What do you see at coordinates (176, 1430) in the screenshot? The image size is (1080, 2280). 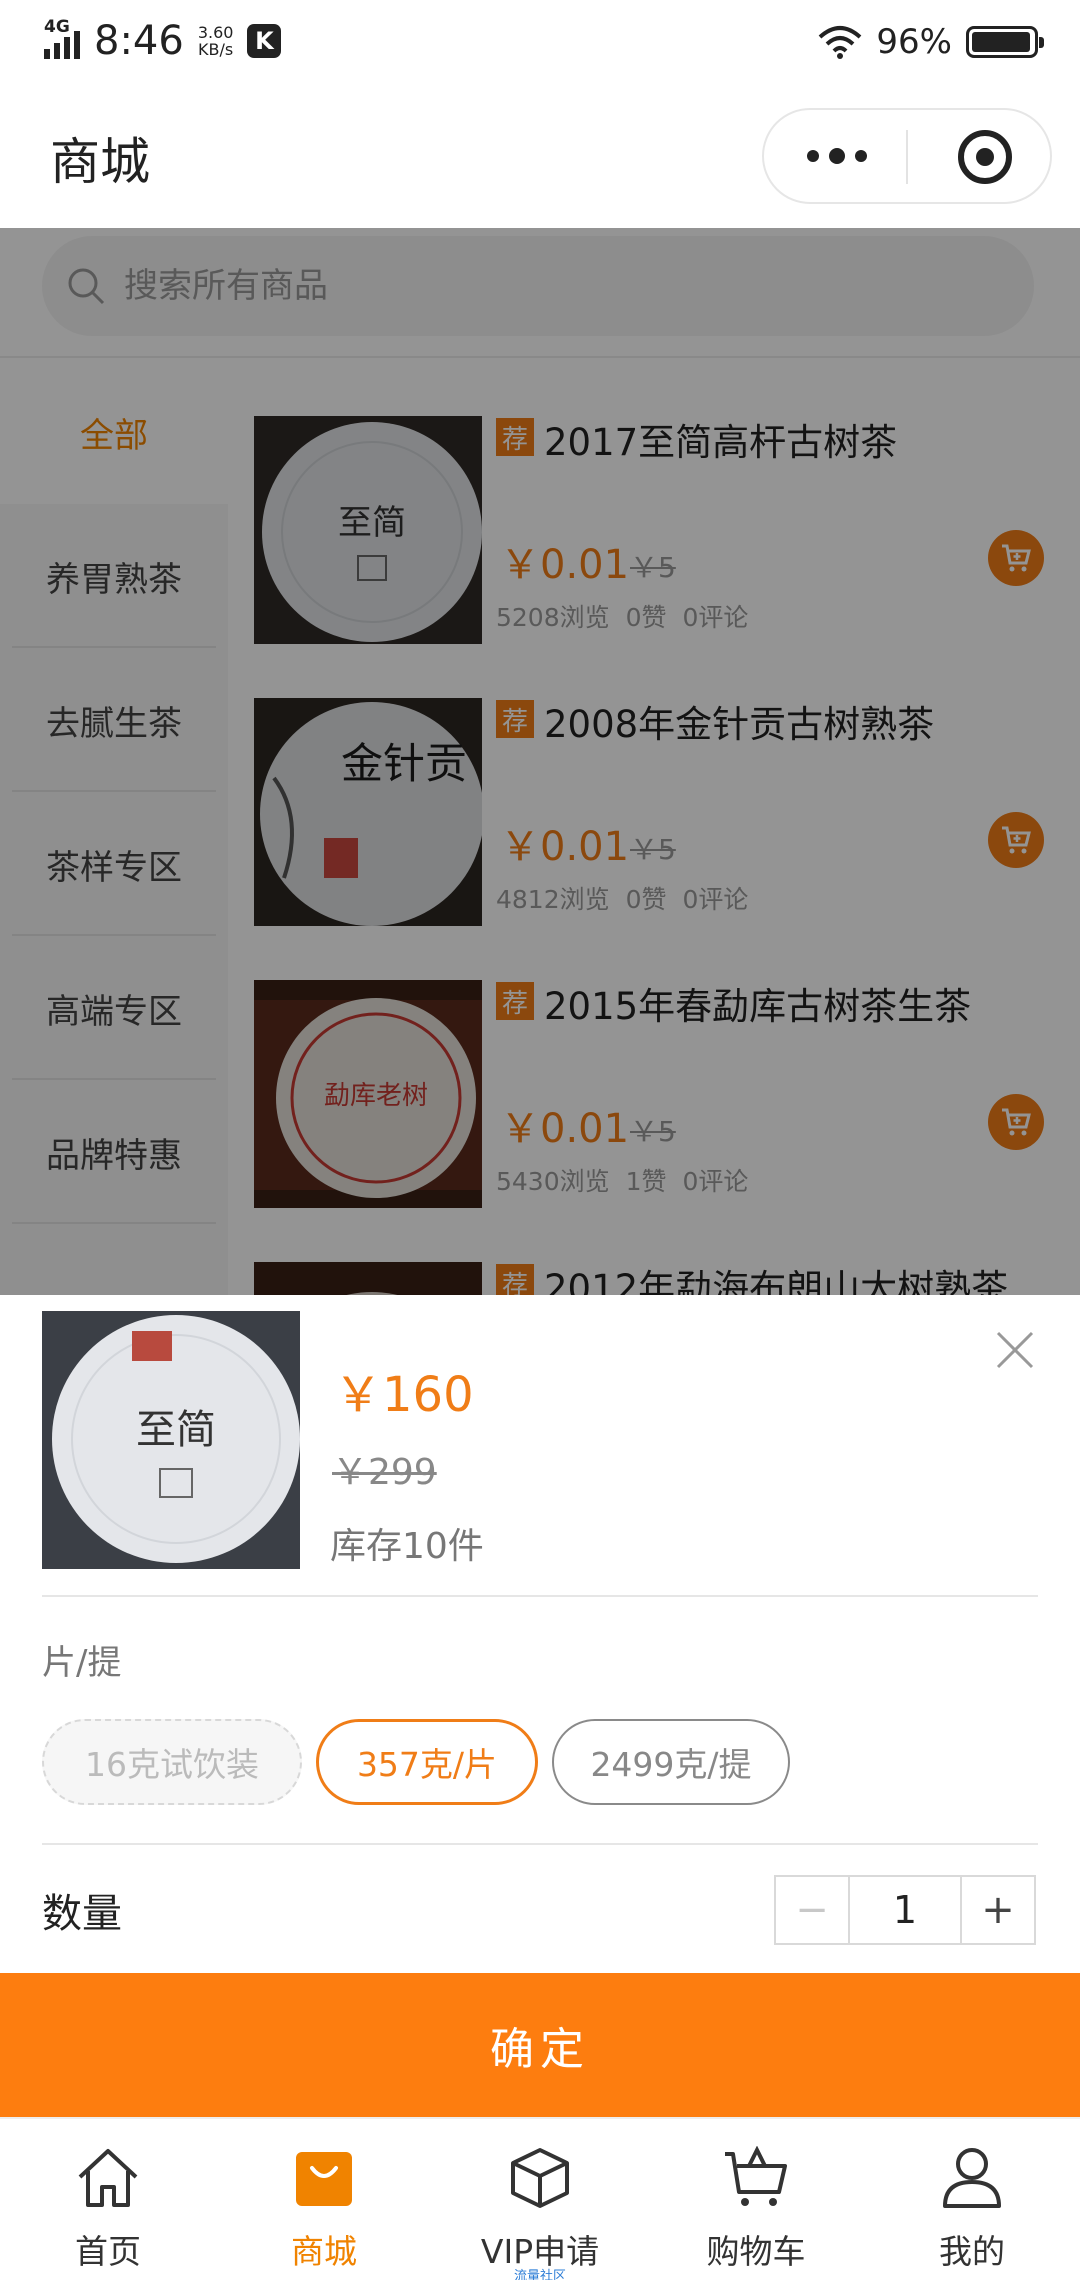 I see `thumb-text: 至简` at bounding box center [176, 1430].